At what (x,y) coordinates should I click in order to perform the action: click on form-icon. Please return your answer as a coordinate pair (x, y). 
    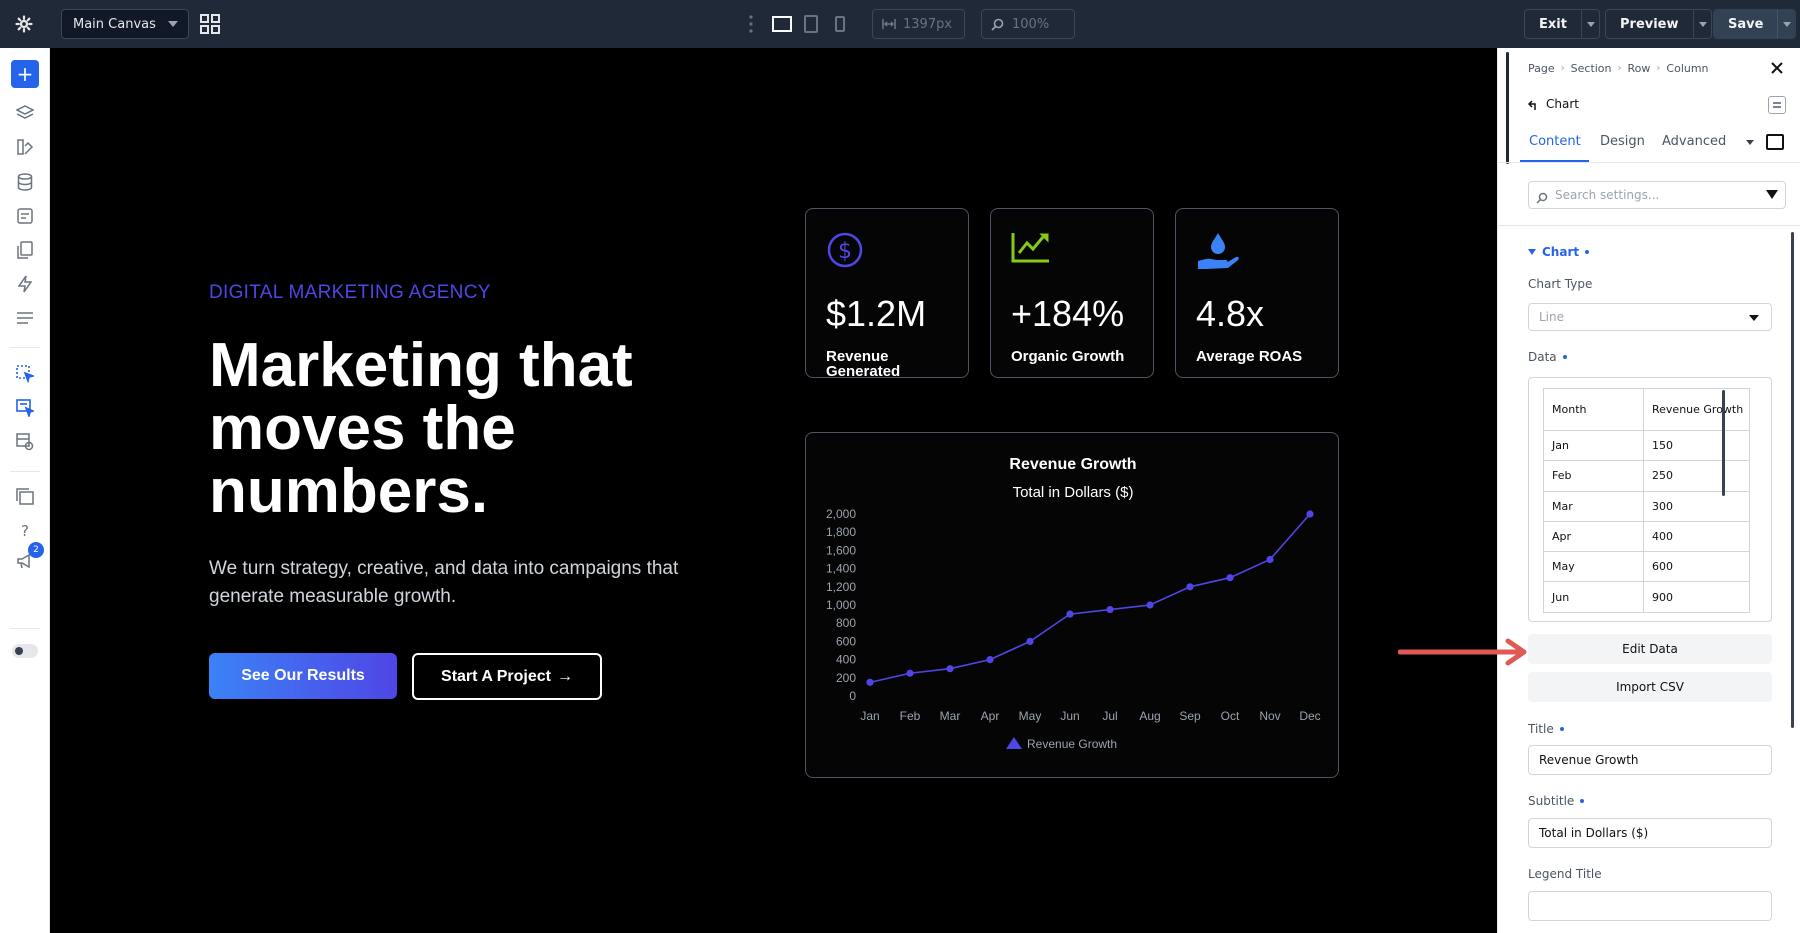
    Looking at the image, I should click on (25, 216).